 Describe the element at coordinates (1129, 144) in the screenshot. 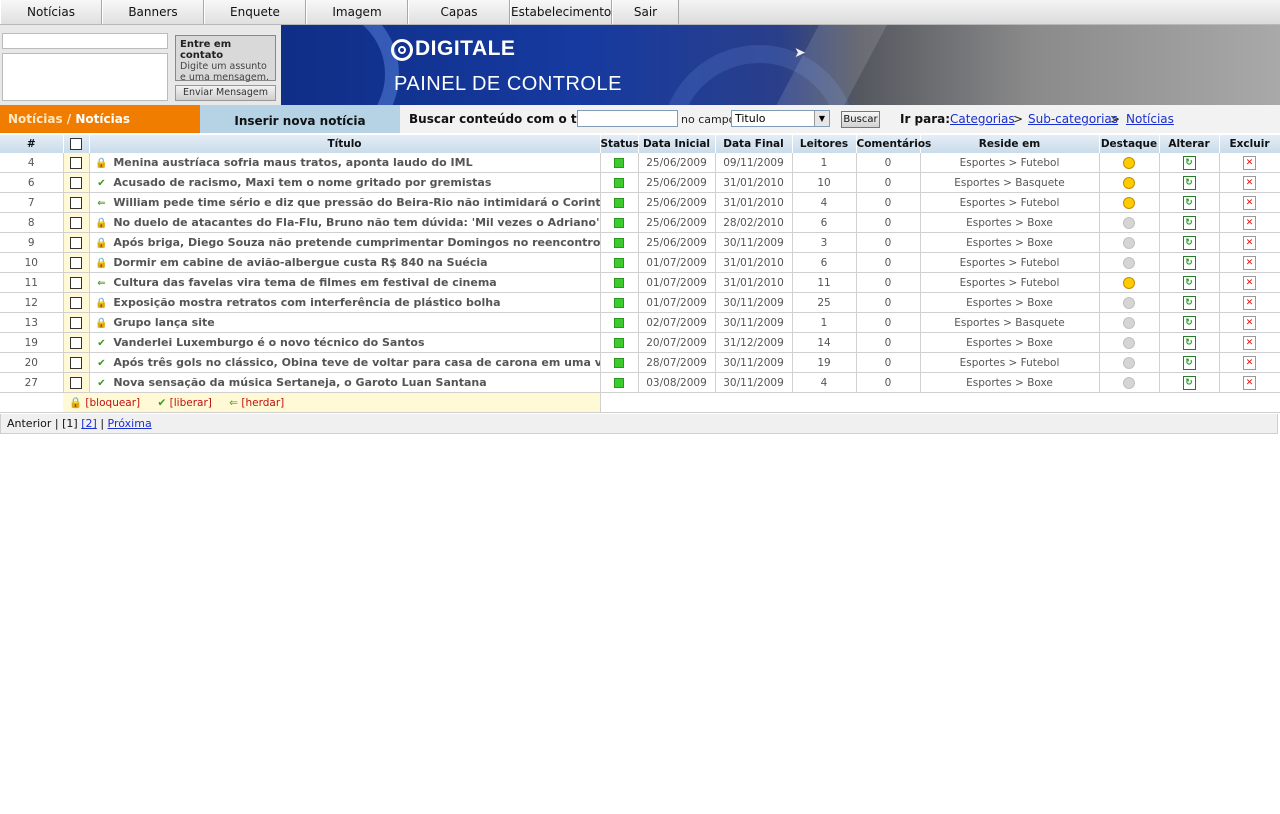

I see `col-featured: Destaque` at that location.